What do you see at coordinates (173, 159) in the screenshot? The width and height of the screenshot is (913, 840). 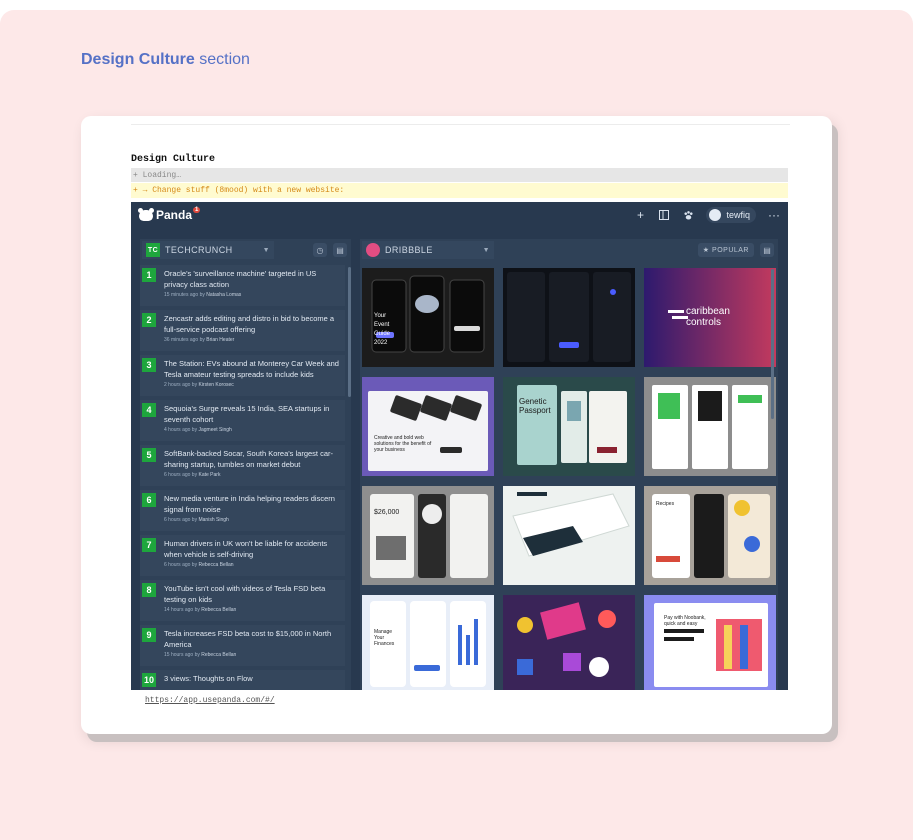 I see `doc-title: Design Culture` at bounding box center [173, 159].